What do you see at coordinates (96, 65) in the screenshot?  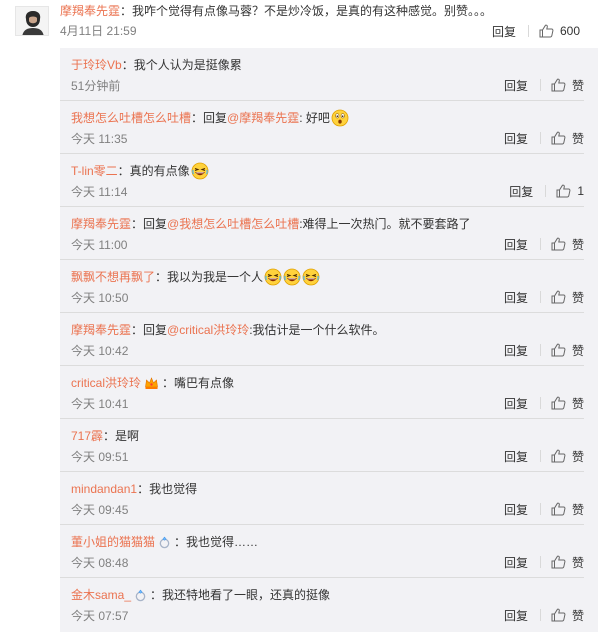 I see `reply-username: 于玲玲Vb` at bounding box center [96, 65].